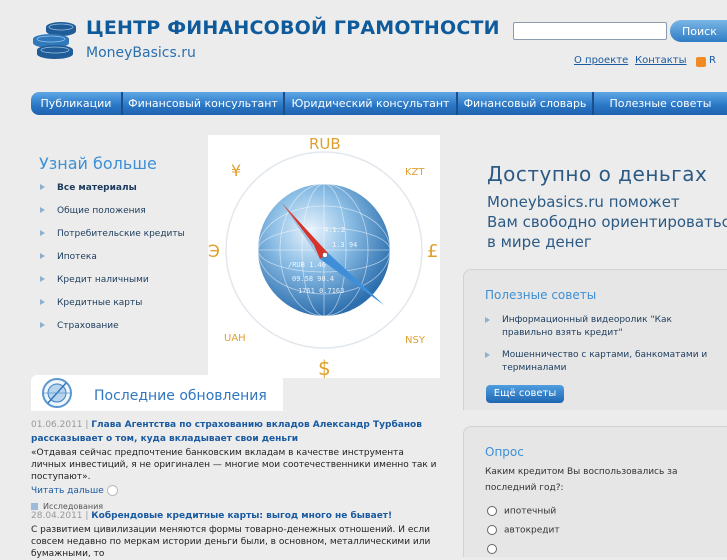 This screenshot has width=727, height=560. What do you see at coordinates (701, 62) in the screenshot?
I see `rss-icon` at bounding box center [701, 62].